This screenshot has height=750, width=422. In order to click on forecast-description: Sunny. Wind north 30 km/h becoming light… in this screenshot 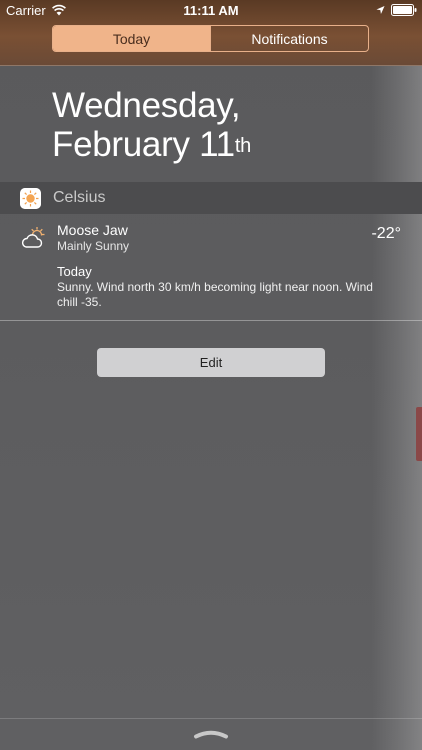, I will do `click(215, 294)`.